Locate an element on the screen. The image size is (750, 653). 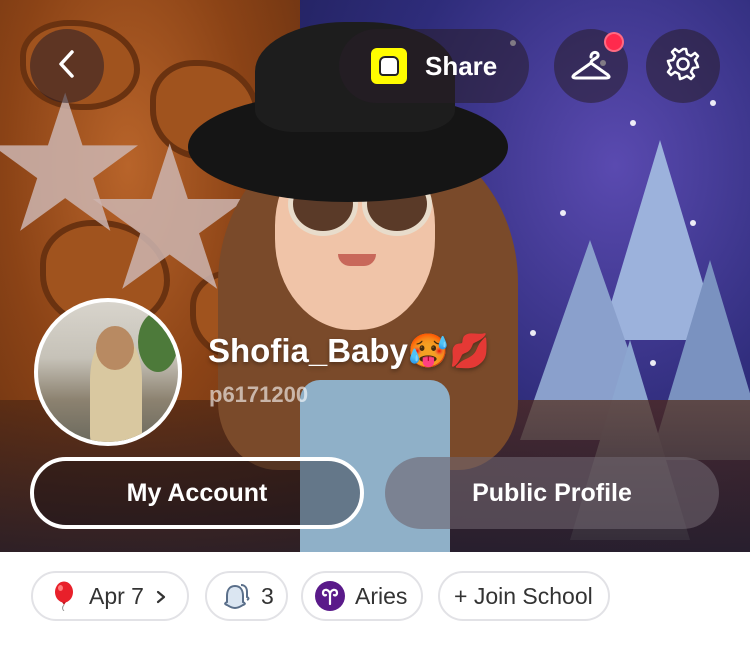
hanger-icon is located at coordinates (591, 66).